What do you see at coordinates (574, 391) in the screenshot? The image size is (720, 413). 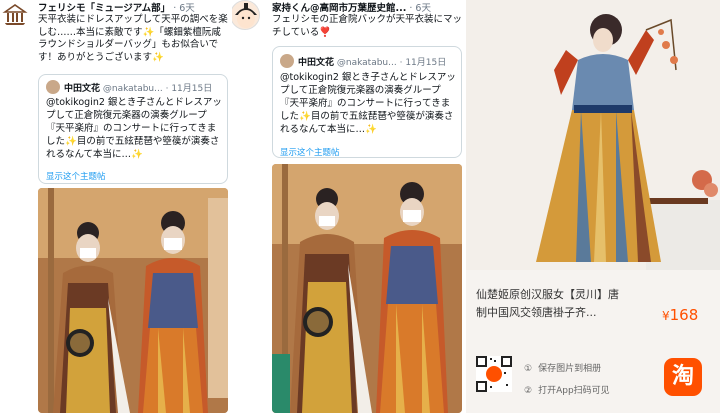 I see `scan-in-app-label: 打开App扫码可见` at bounding box center [574, 391].